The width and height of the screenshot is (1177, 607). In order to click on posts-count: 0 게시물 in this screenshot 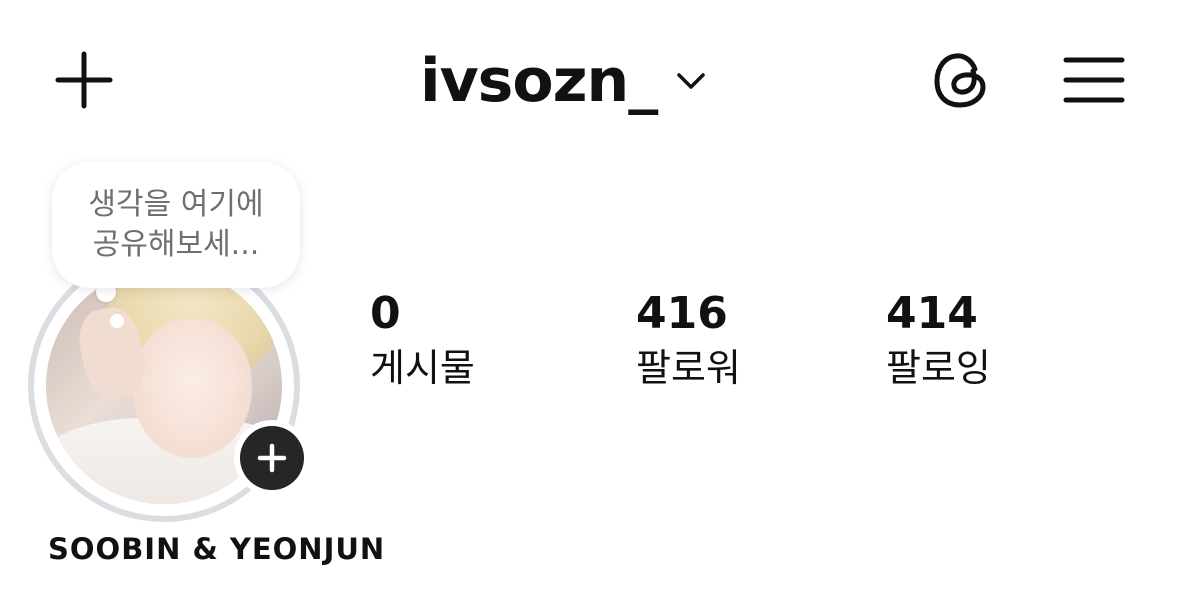, I will do `click(422, 340)`.